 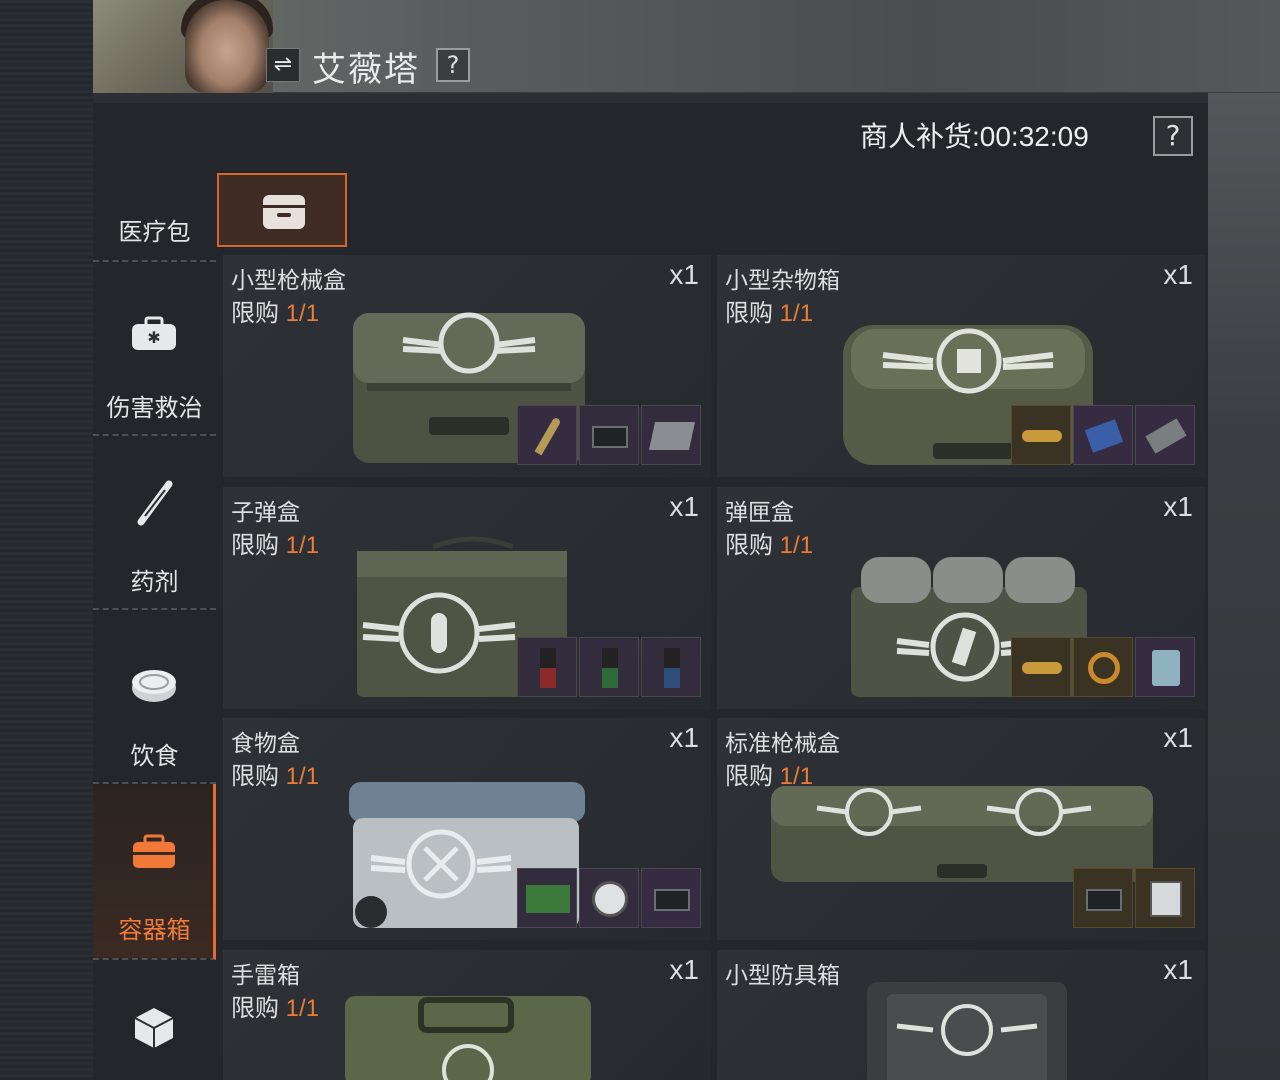 I want to click on sidebar-item-food: 饮食, so click(x=154, y=697).